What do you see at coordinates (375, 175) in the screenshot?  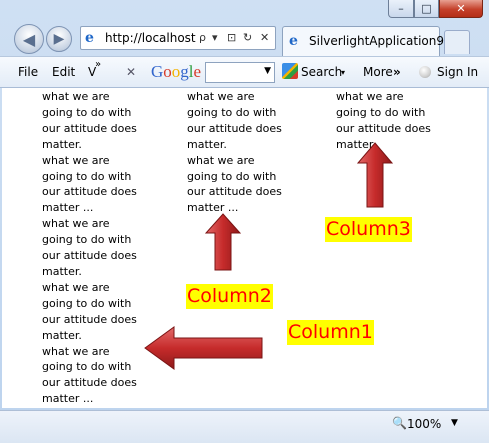 I see `up-arrow-column3` at bounding box center [375, 175].